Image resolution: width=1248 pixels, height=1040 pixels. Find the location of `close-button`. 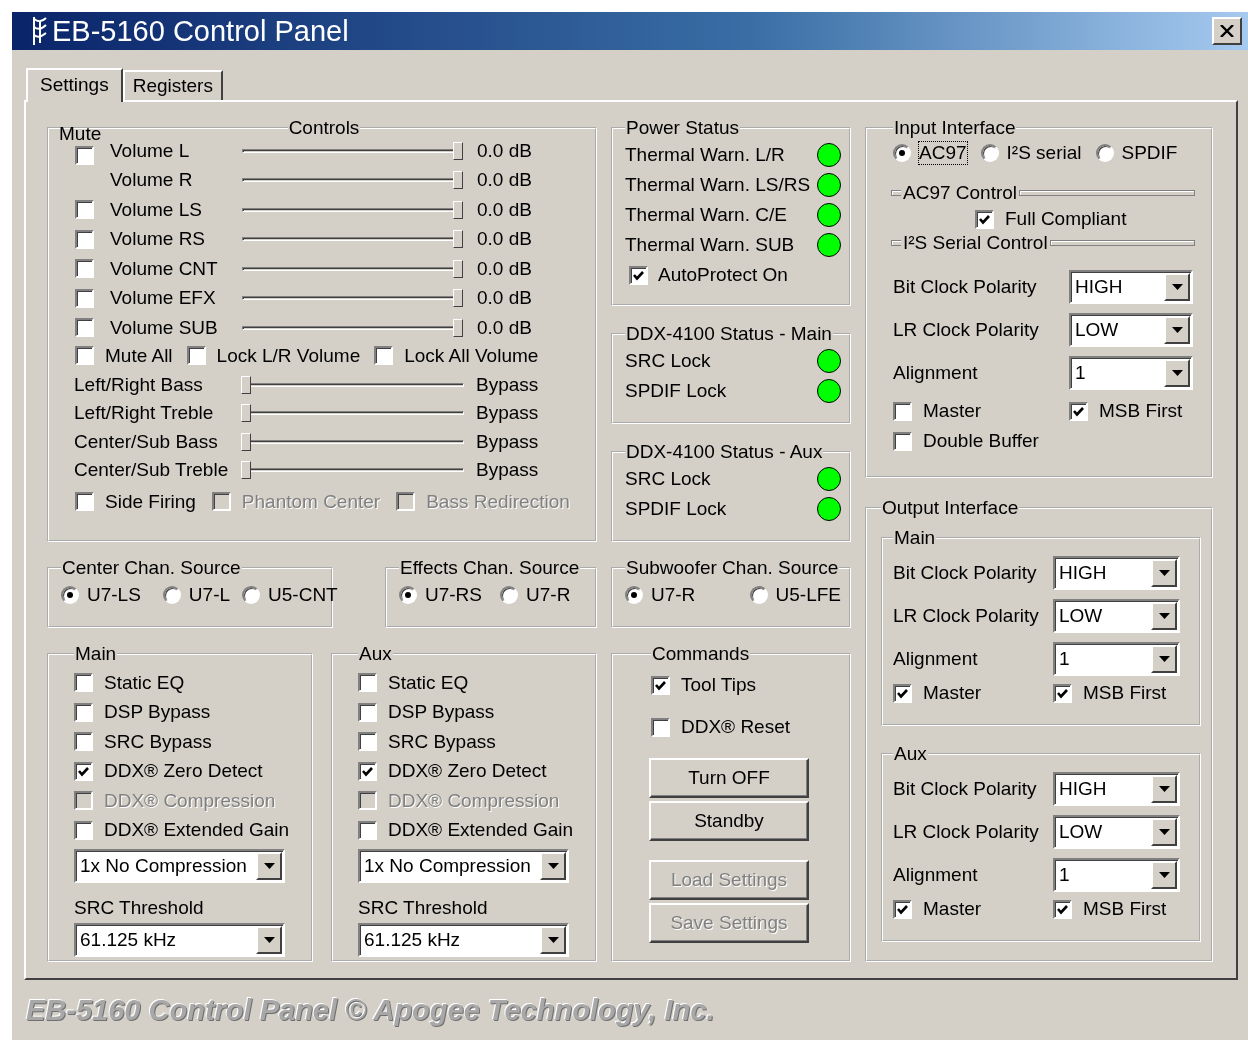

close-button is located at coordinates (1227, 31).